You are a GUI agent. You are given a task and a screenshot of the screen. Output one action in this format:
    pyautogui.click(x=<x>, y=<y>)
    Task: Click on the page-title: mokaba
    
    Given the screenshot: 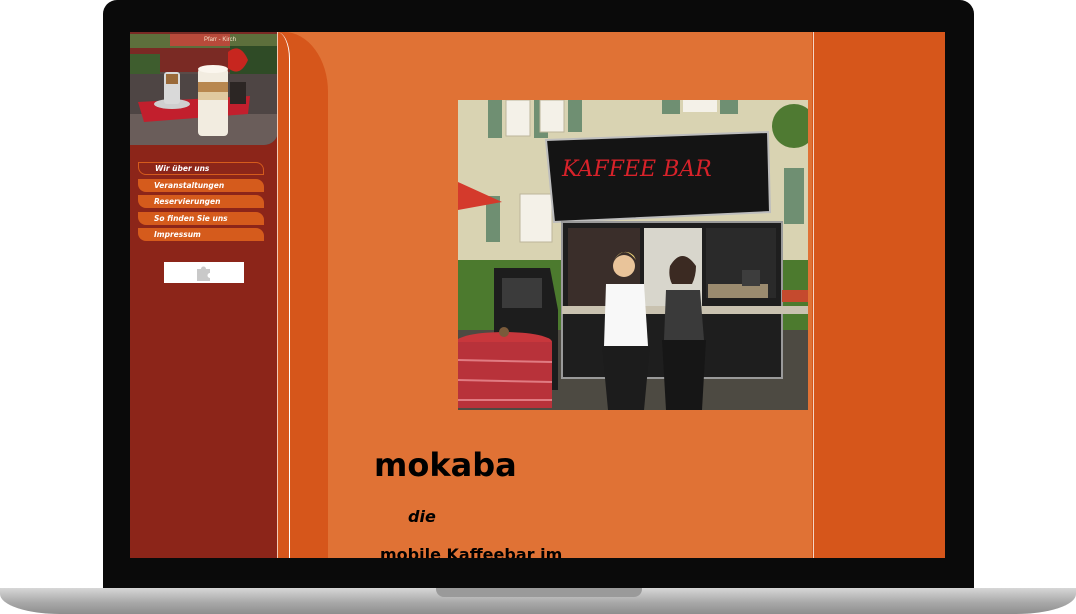 What is the action you would take?
    pyautogui.click(x=445, y=465)
    